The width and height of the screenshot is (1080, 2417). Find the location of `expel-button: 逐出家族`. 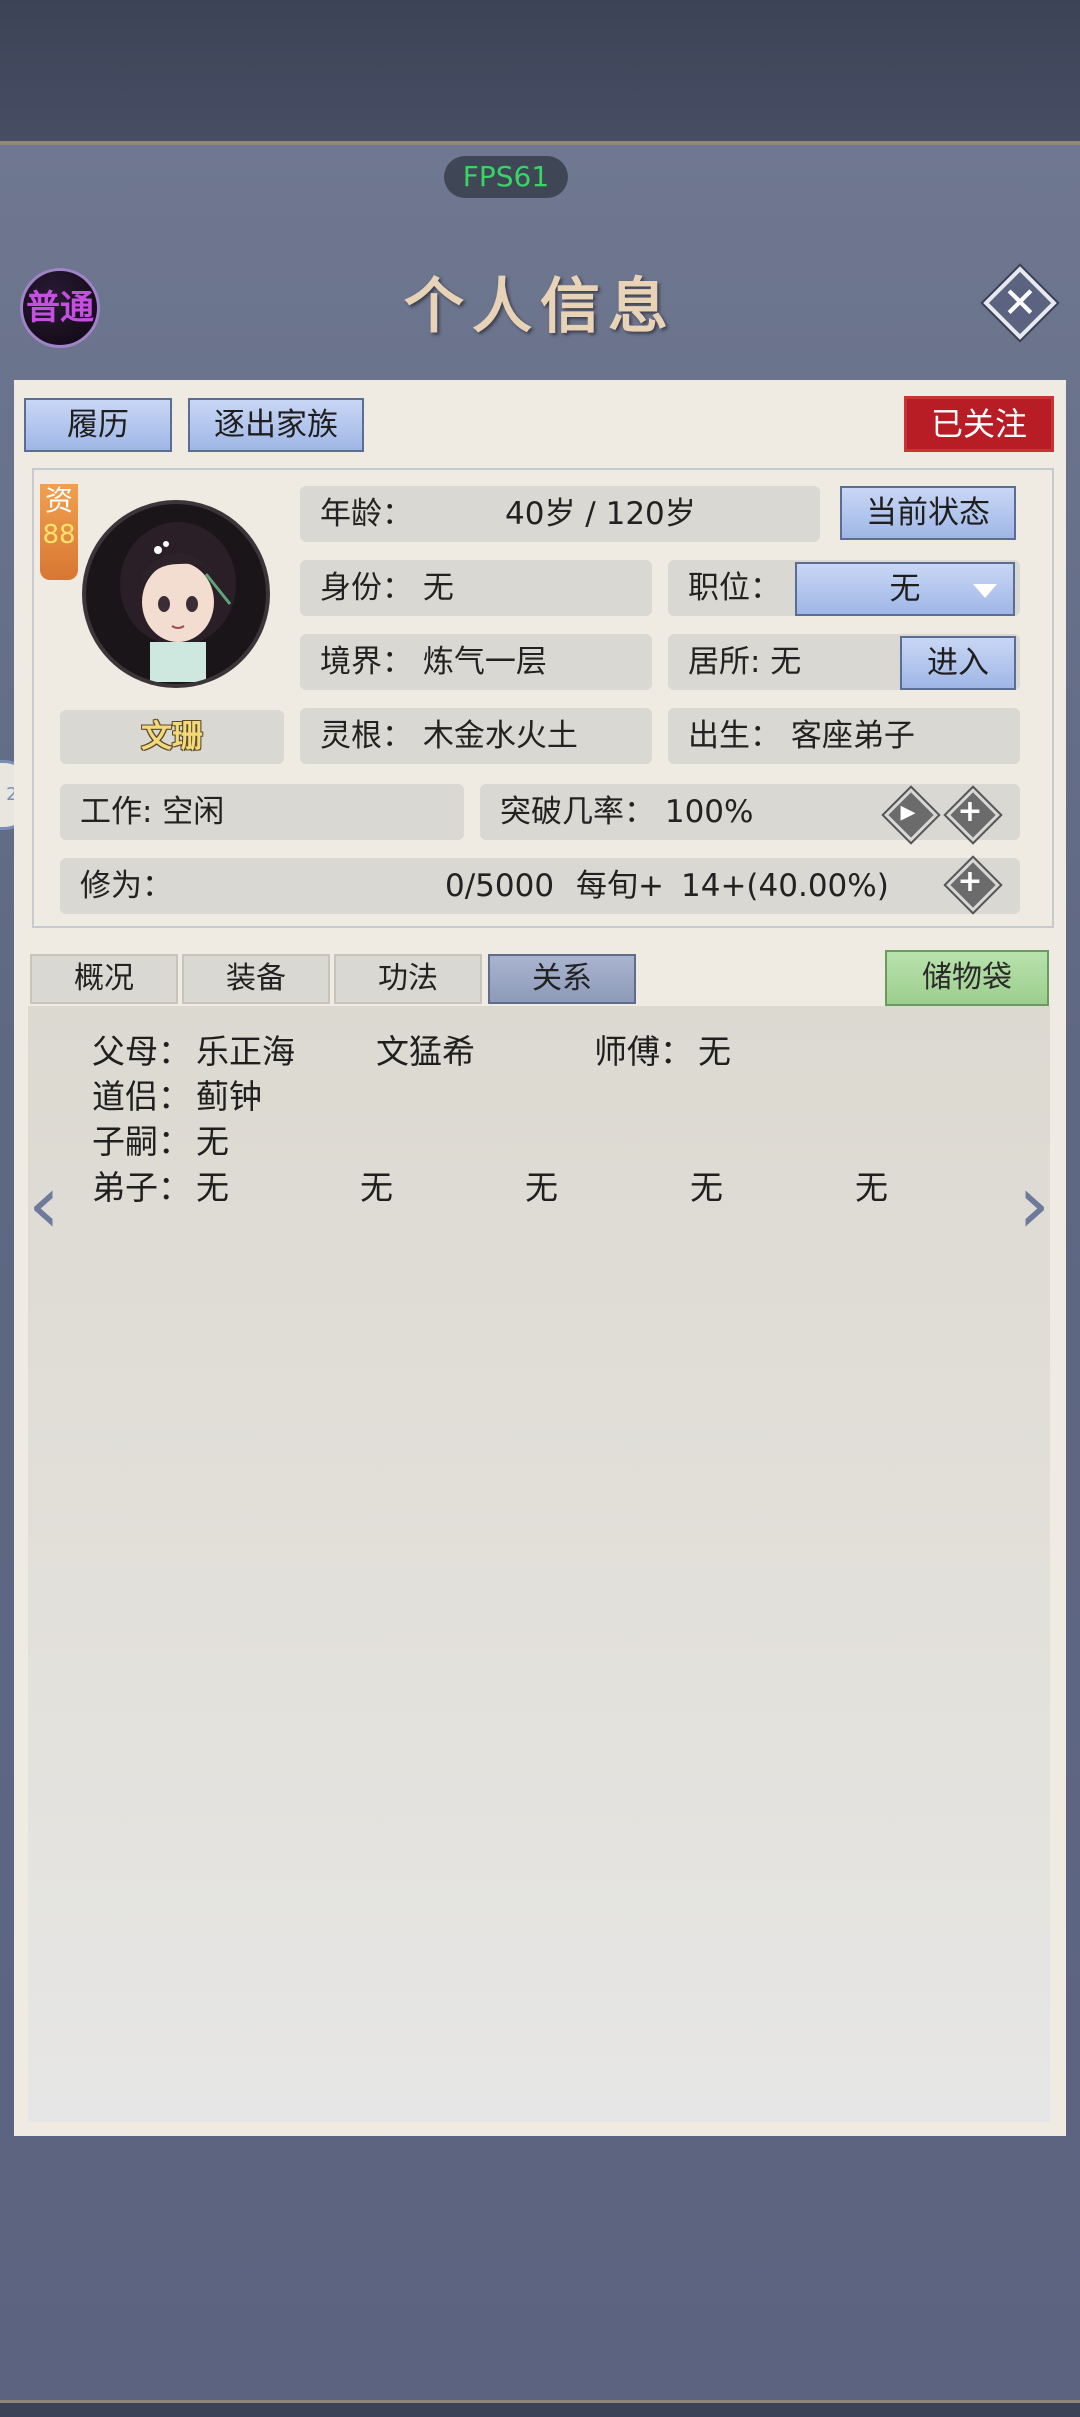

expel-button: 逐出家族 is located at coordinates (276, 425).